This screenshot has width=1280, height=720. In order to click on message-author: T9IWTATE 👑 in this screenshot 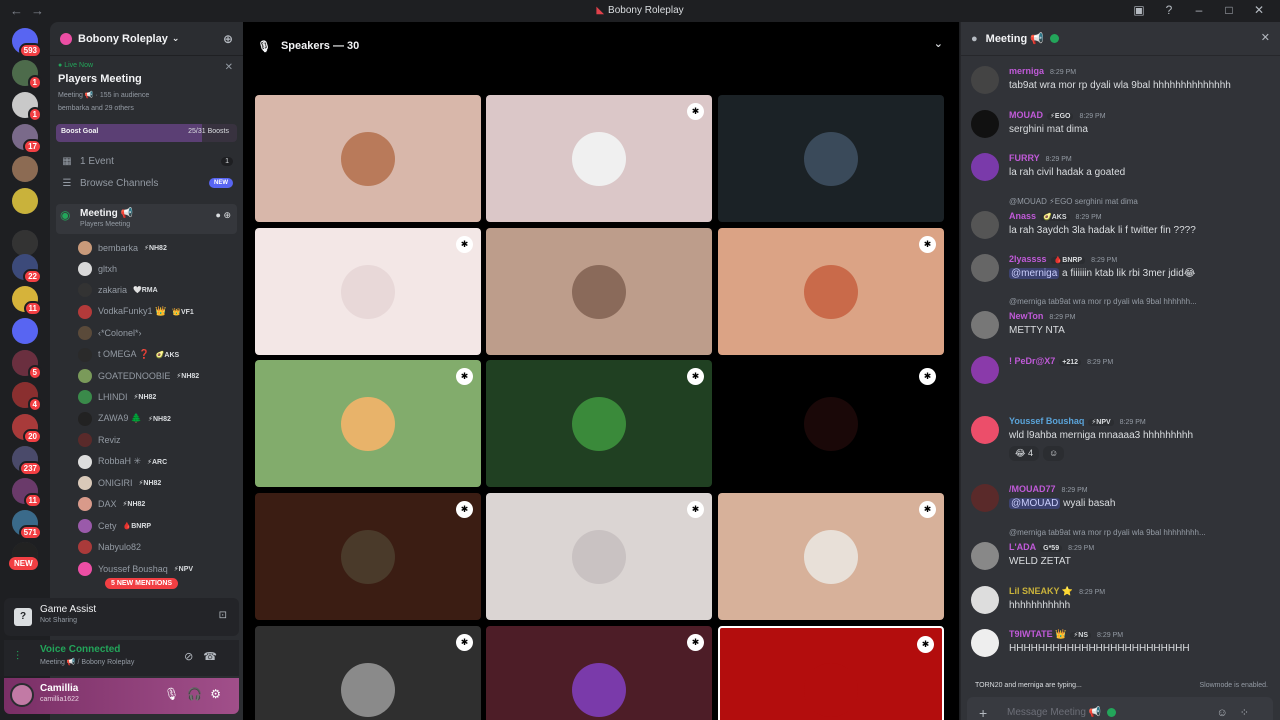, I will do `click(1037, 634)`.